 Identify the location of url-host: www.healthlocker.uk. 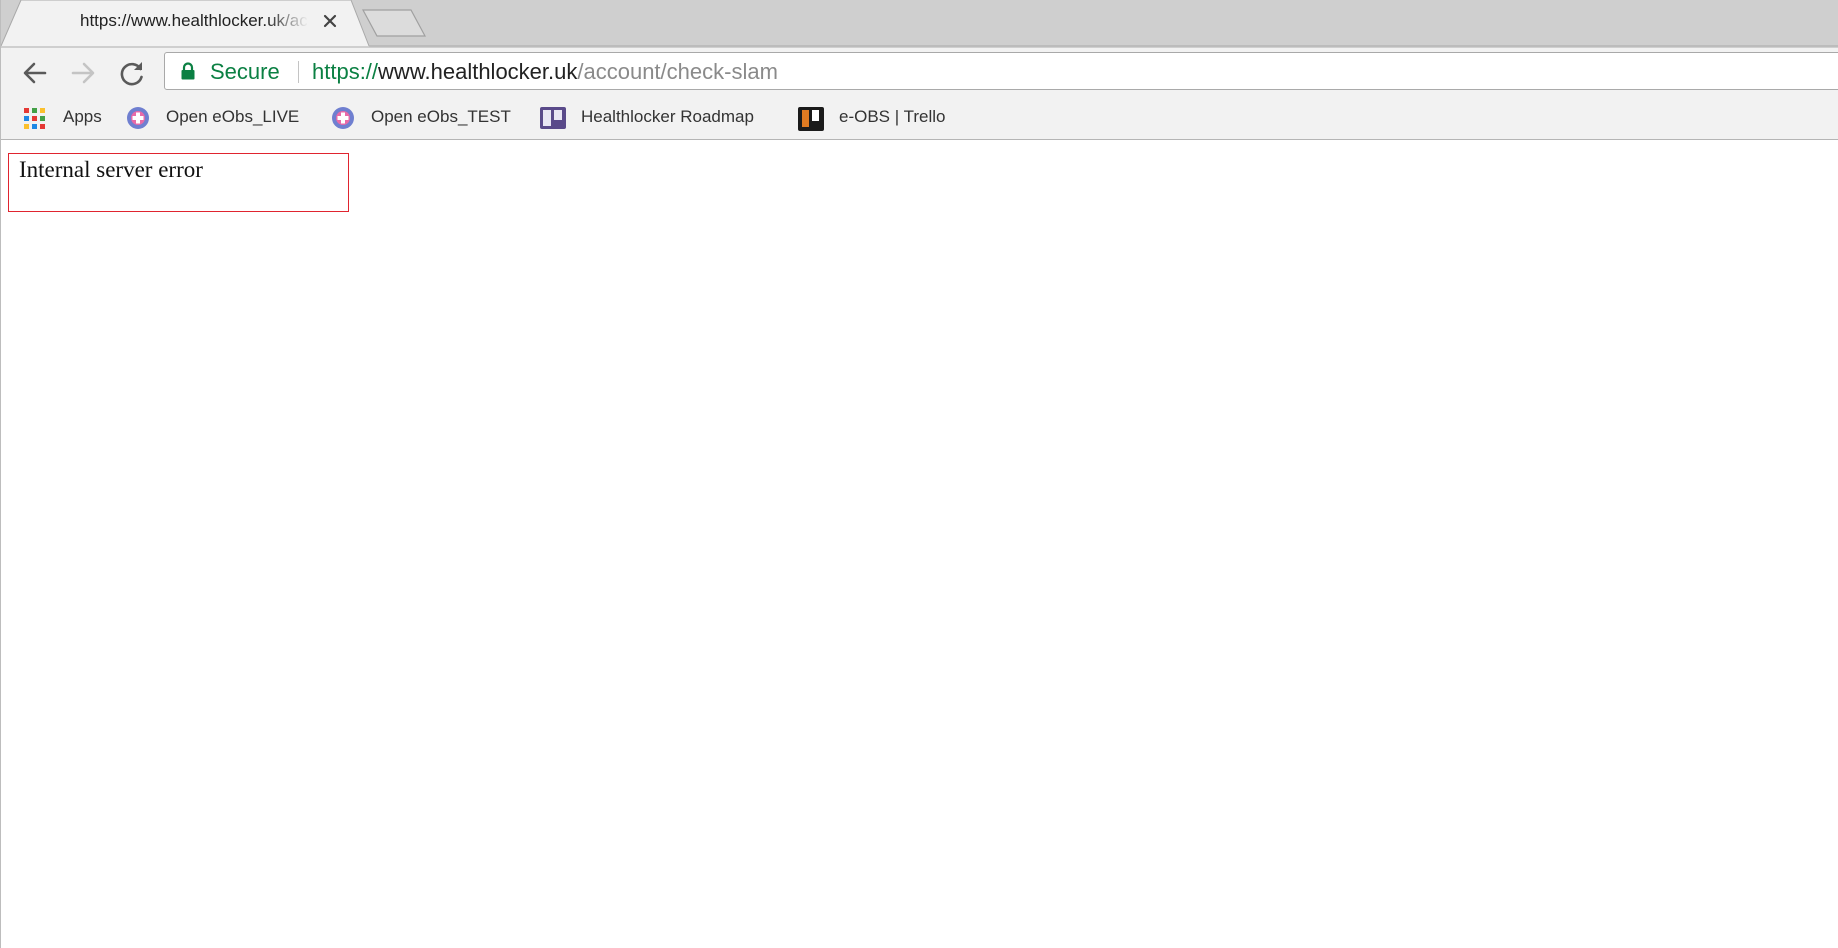
(478, 71).